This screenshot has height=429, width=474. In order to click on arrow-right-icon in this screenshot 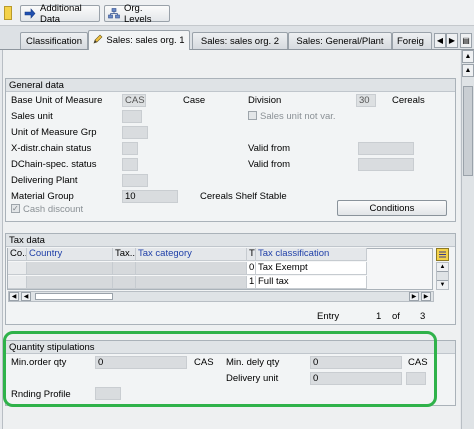, I will do `click(30, 13)`.